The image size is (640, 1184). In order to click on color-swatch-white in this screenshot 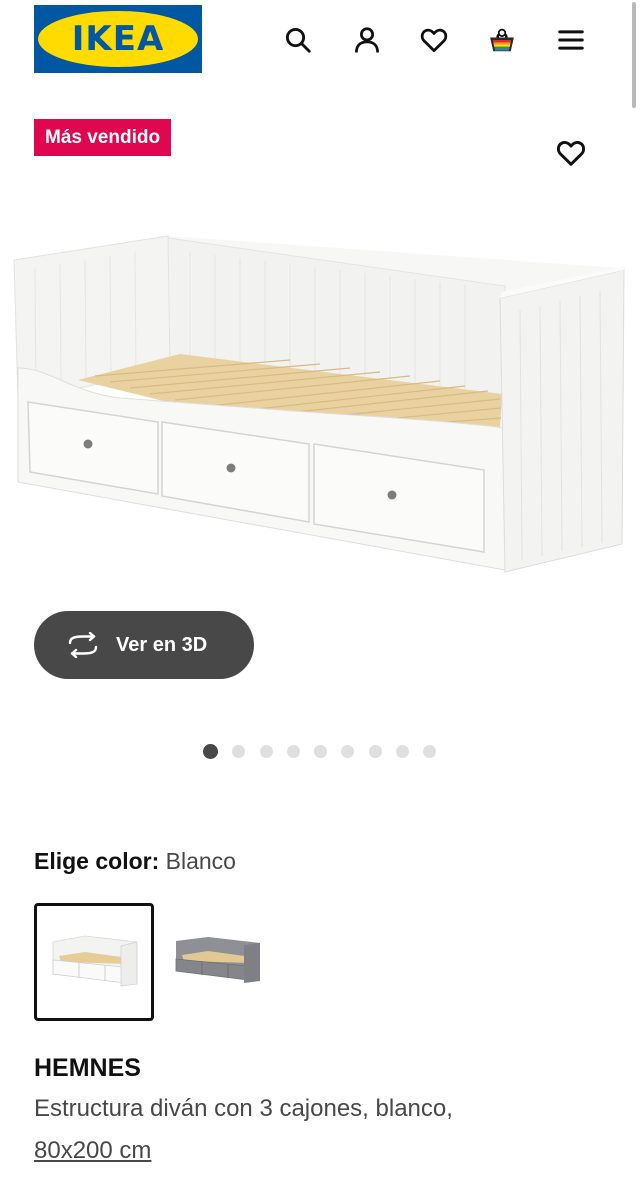, I will do `click(94, 962)`.